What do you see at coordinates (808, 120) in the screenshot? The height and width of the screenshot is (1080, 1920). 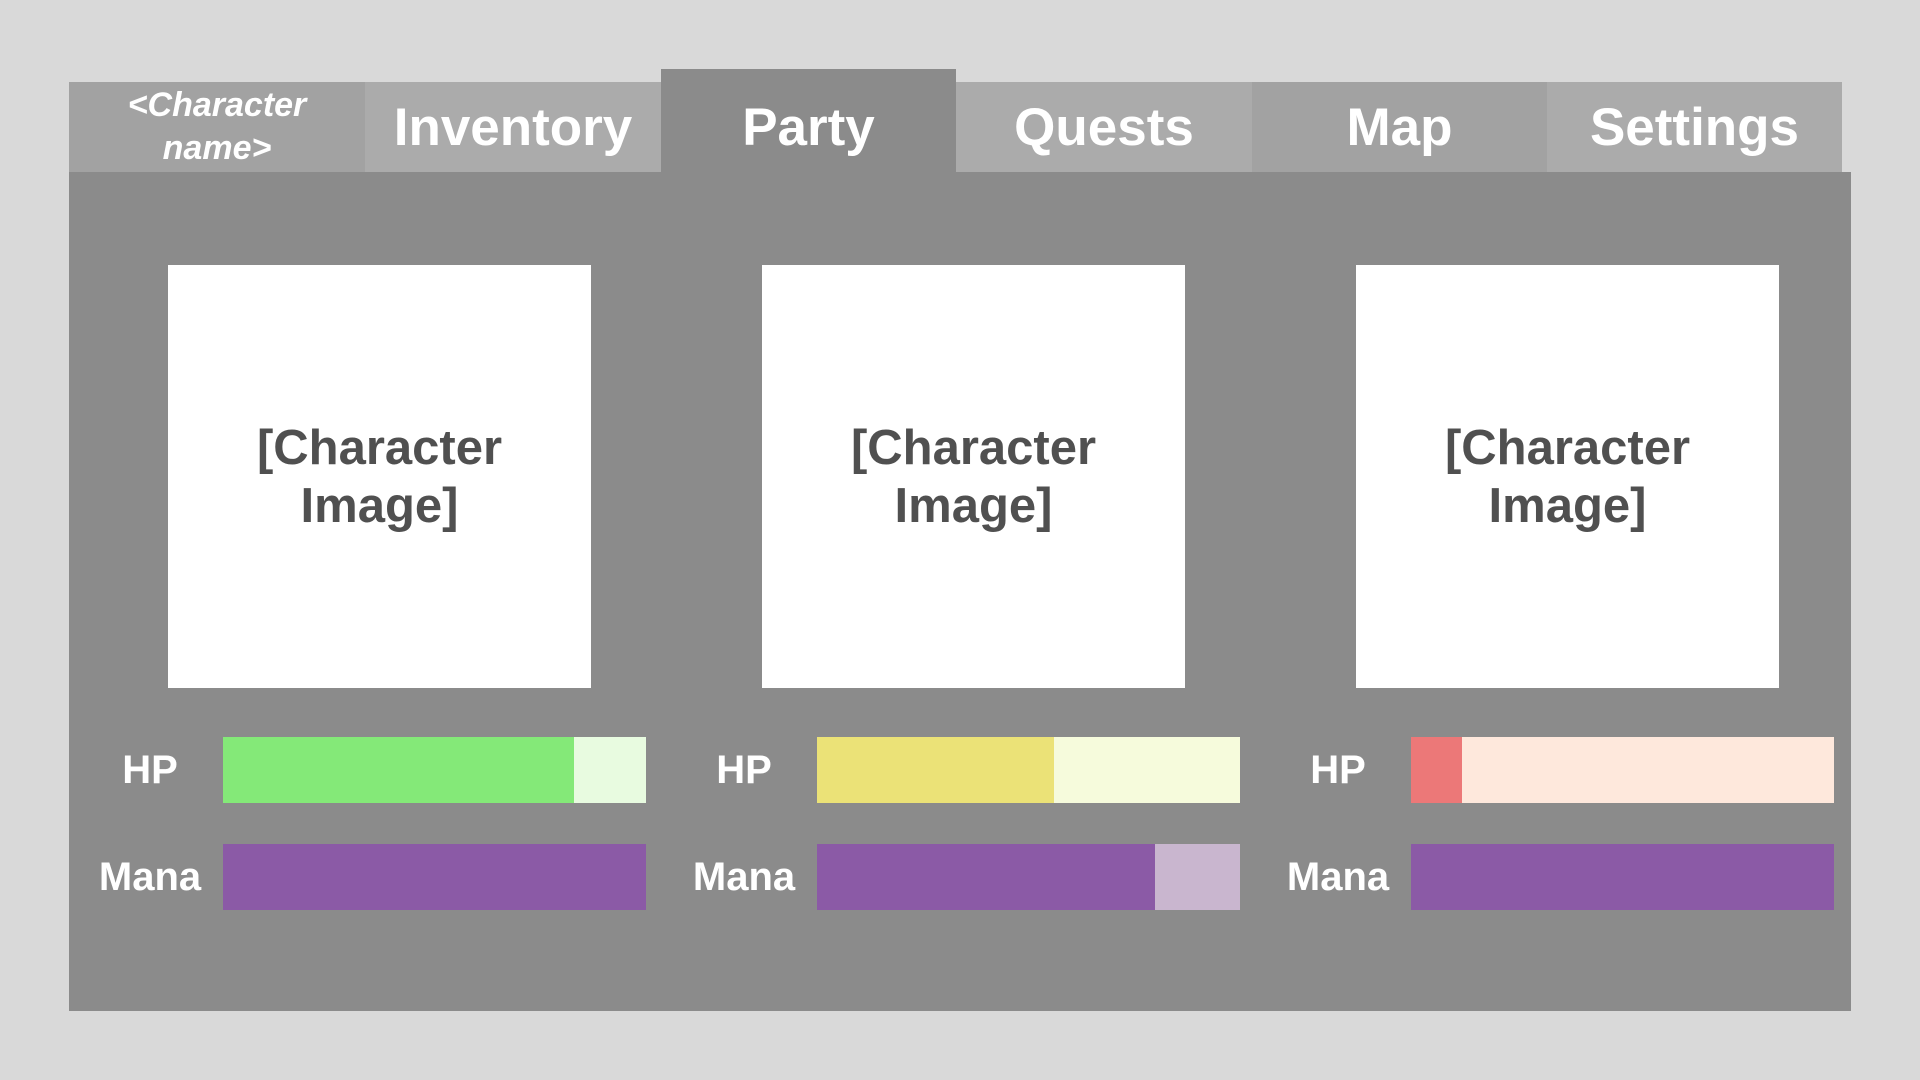 I see `tab-party: Party` at bounding box center [808, 120].